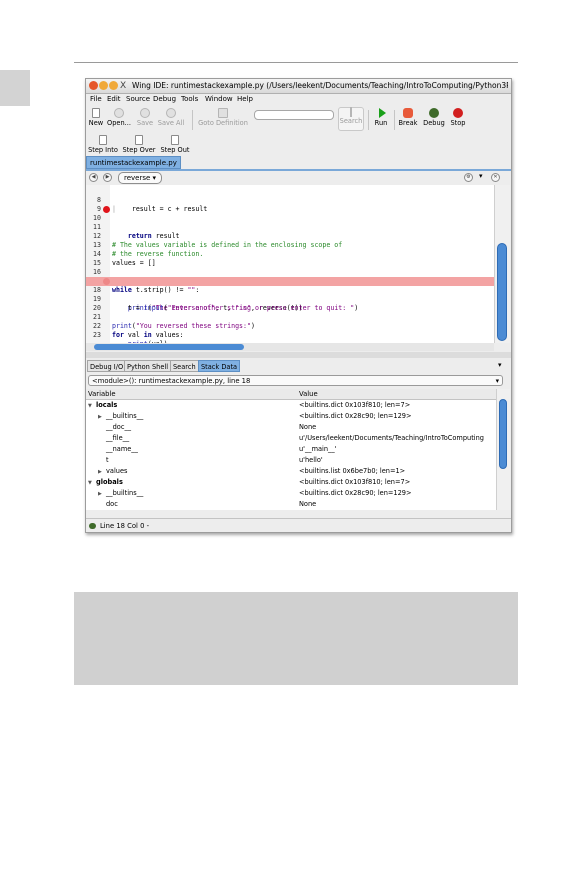  Describe the element at coordinates (175, 140) in the screenshot. I see `step-out-icon` at that location.